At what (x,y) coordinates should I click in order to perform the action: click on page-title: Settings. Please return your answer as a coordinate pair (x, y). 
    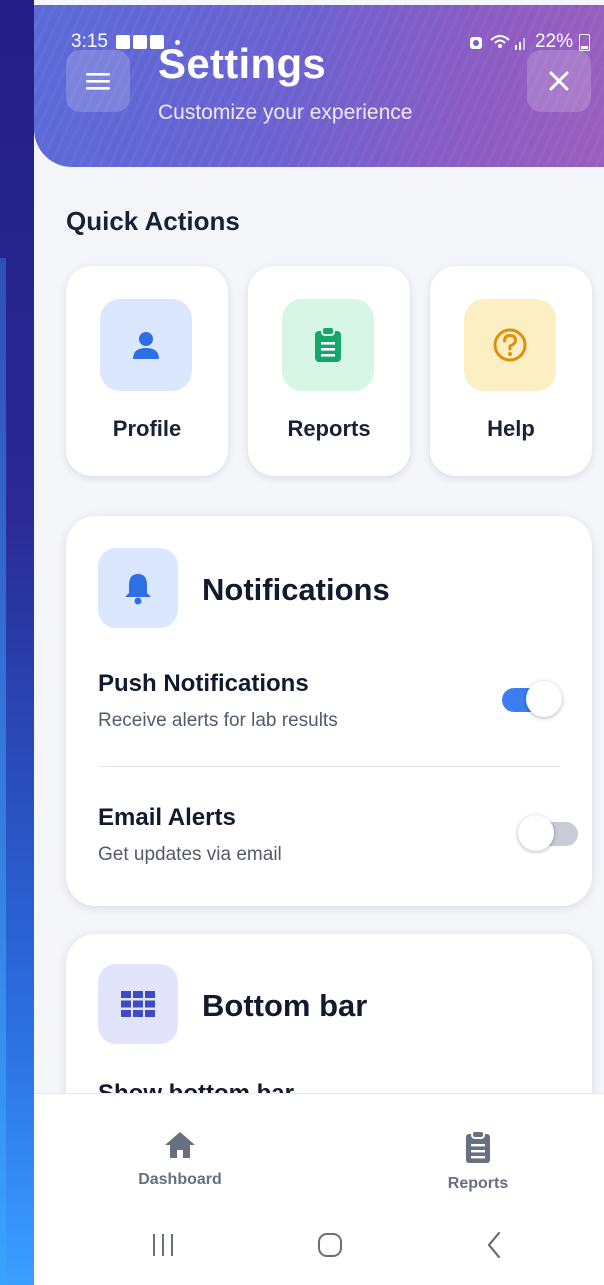
    Looking at the image, I should click on (242, 63).